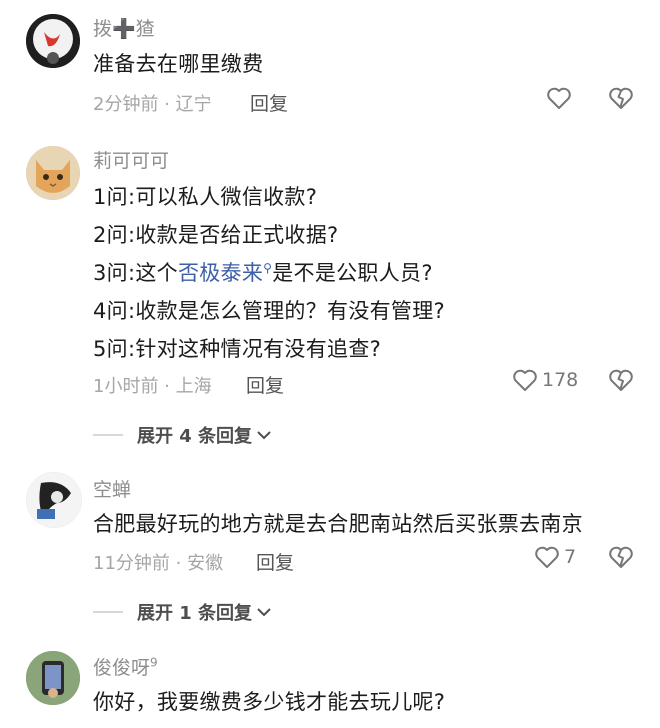  I want to click on user-badge: 9, so click(154, 662).